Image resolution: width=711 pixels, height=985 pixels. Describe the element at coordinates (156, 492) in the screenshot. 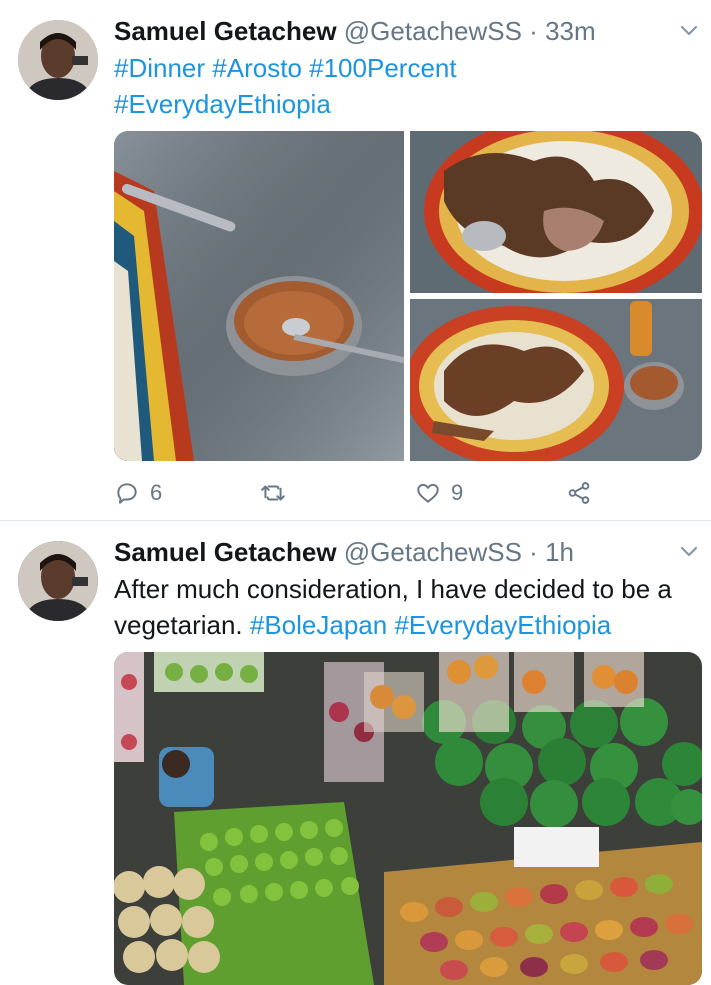

I see `reply-count: 6` at that location.